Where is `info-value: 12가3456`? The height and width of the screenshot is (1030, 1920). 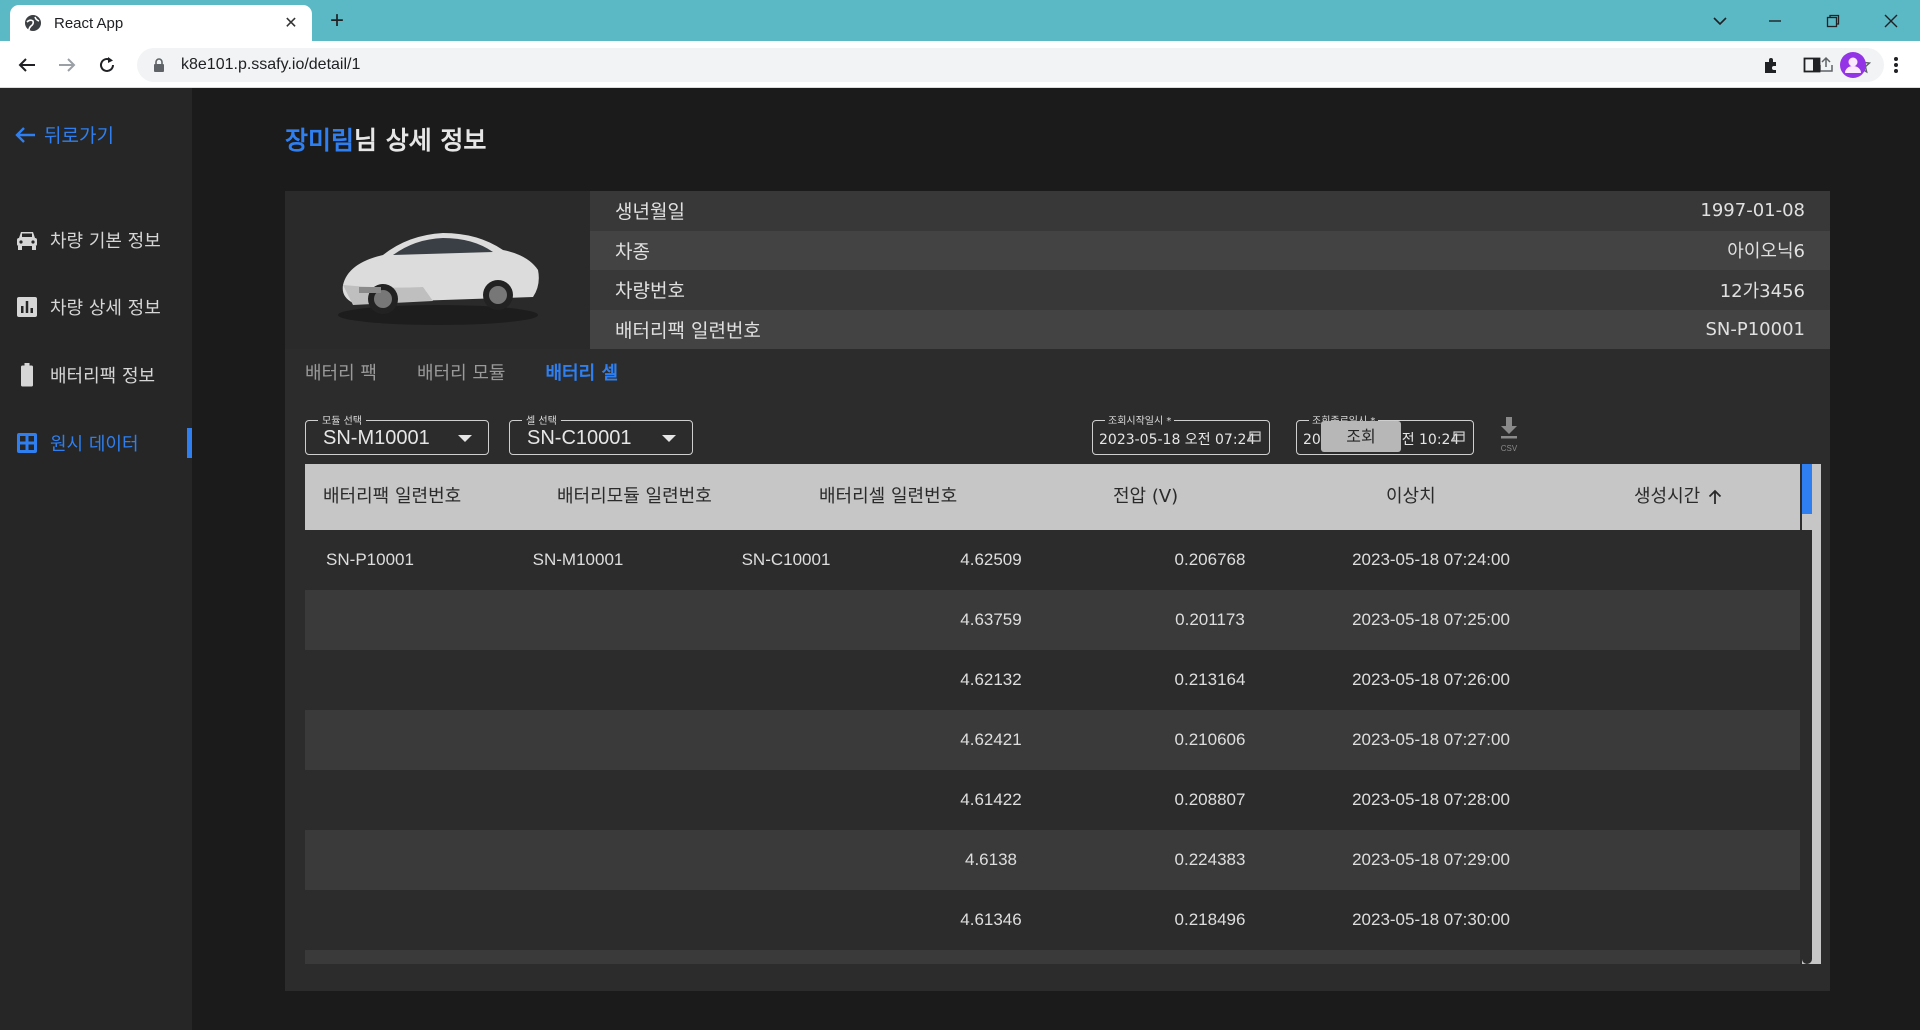
info-value: 12가3456 is located at coordinates (1762, 291).